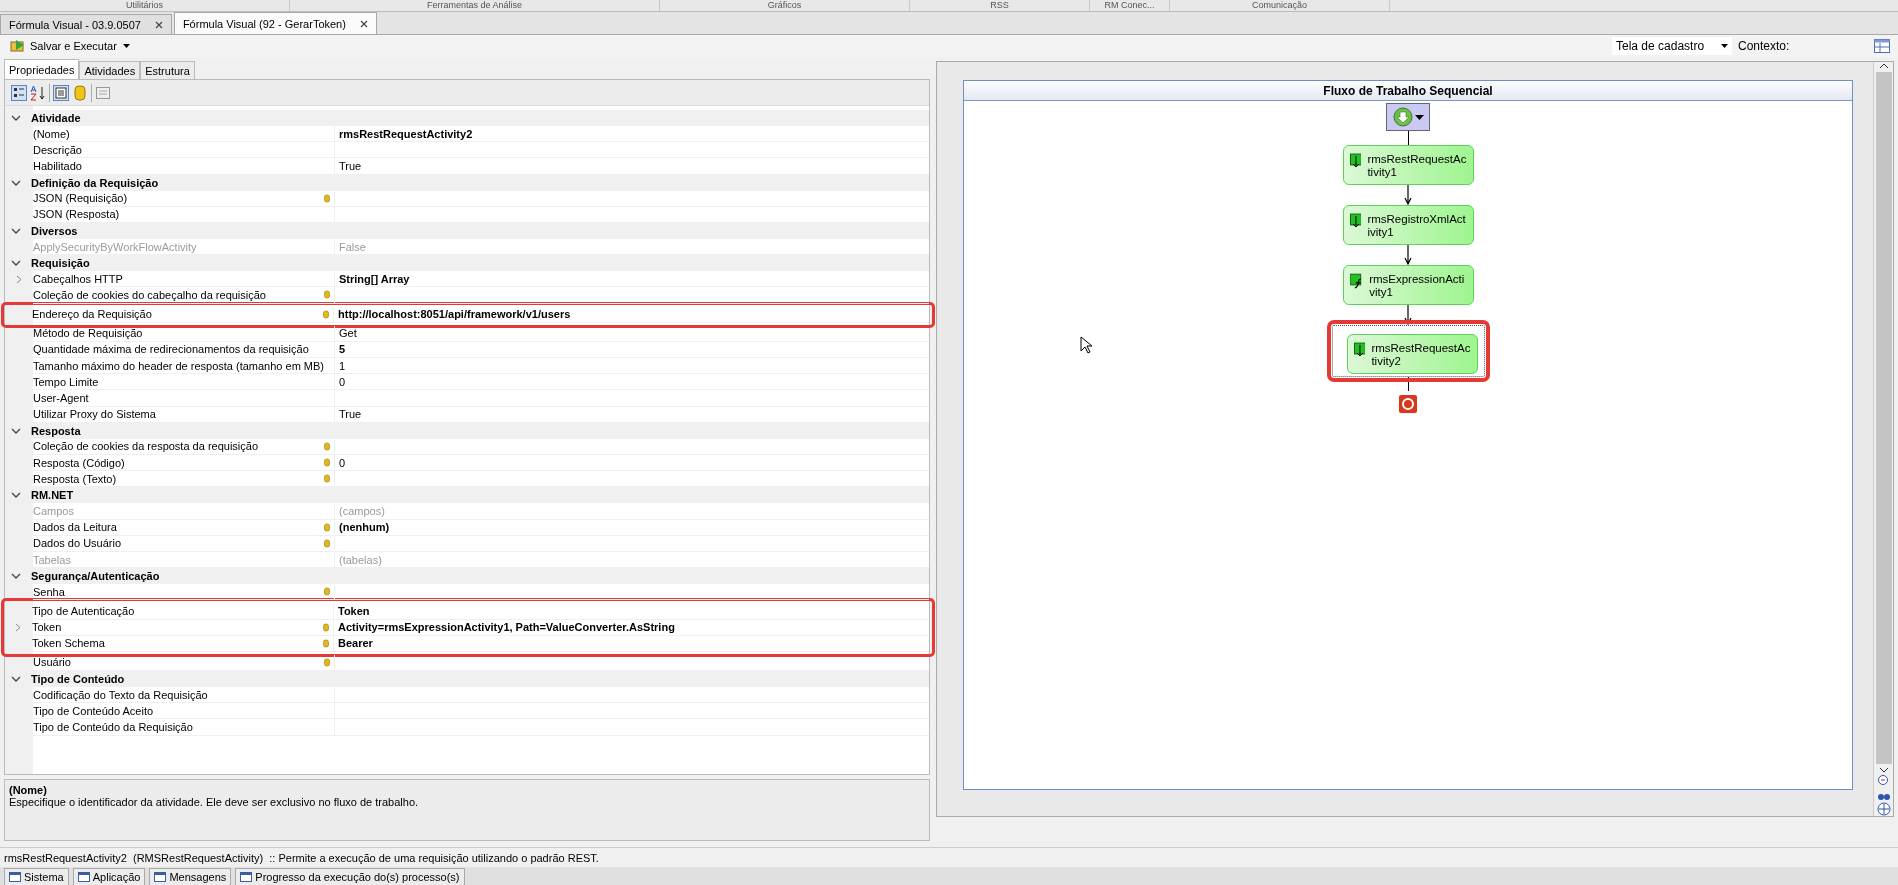 The width and height of the screenshot is (1898, 885). What do you see at coordinates (184, 279) in the screenshot?
I see `property-label: Cabeçalhos HTTP` at bounding box center [184, 279].